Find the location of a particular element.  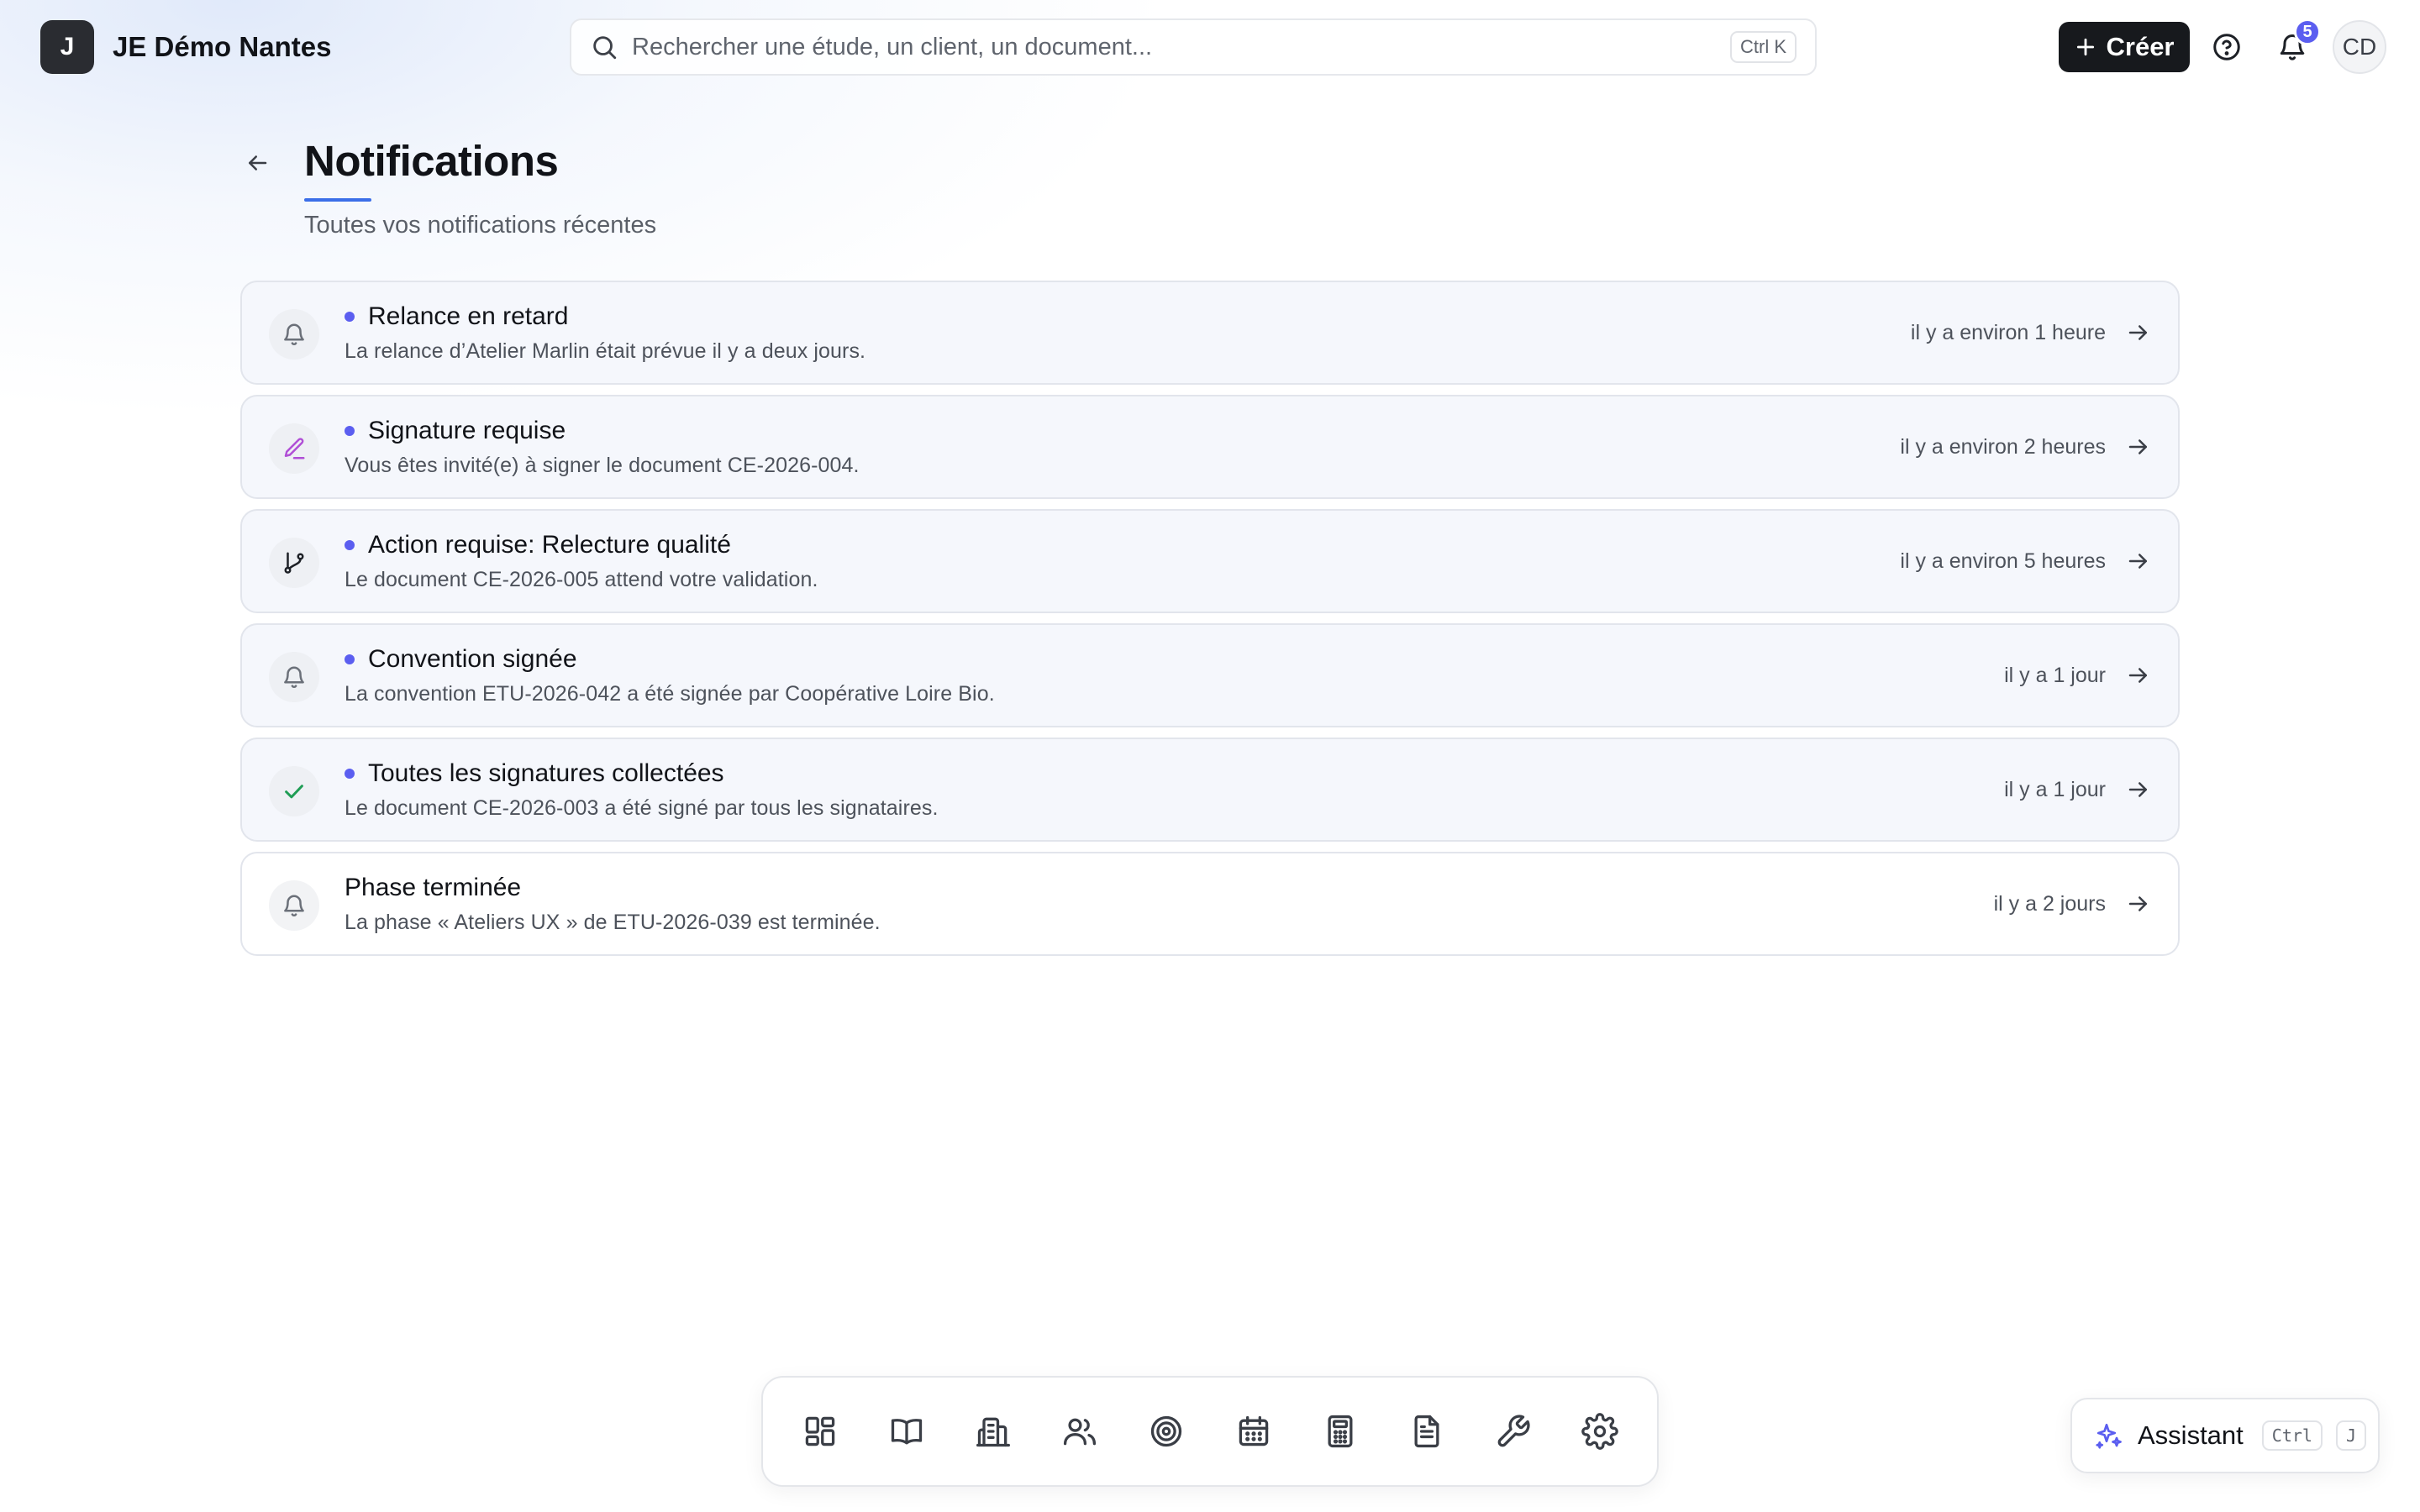

user-avatar: CD is located at coordinates (2359, 47).